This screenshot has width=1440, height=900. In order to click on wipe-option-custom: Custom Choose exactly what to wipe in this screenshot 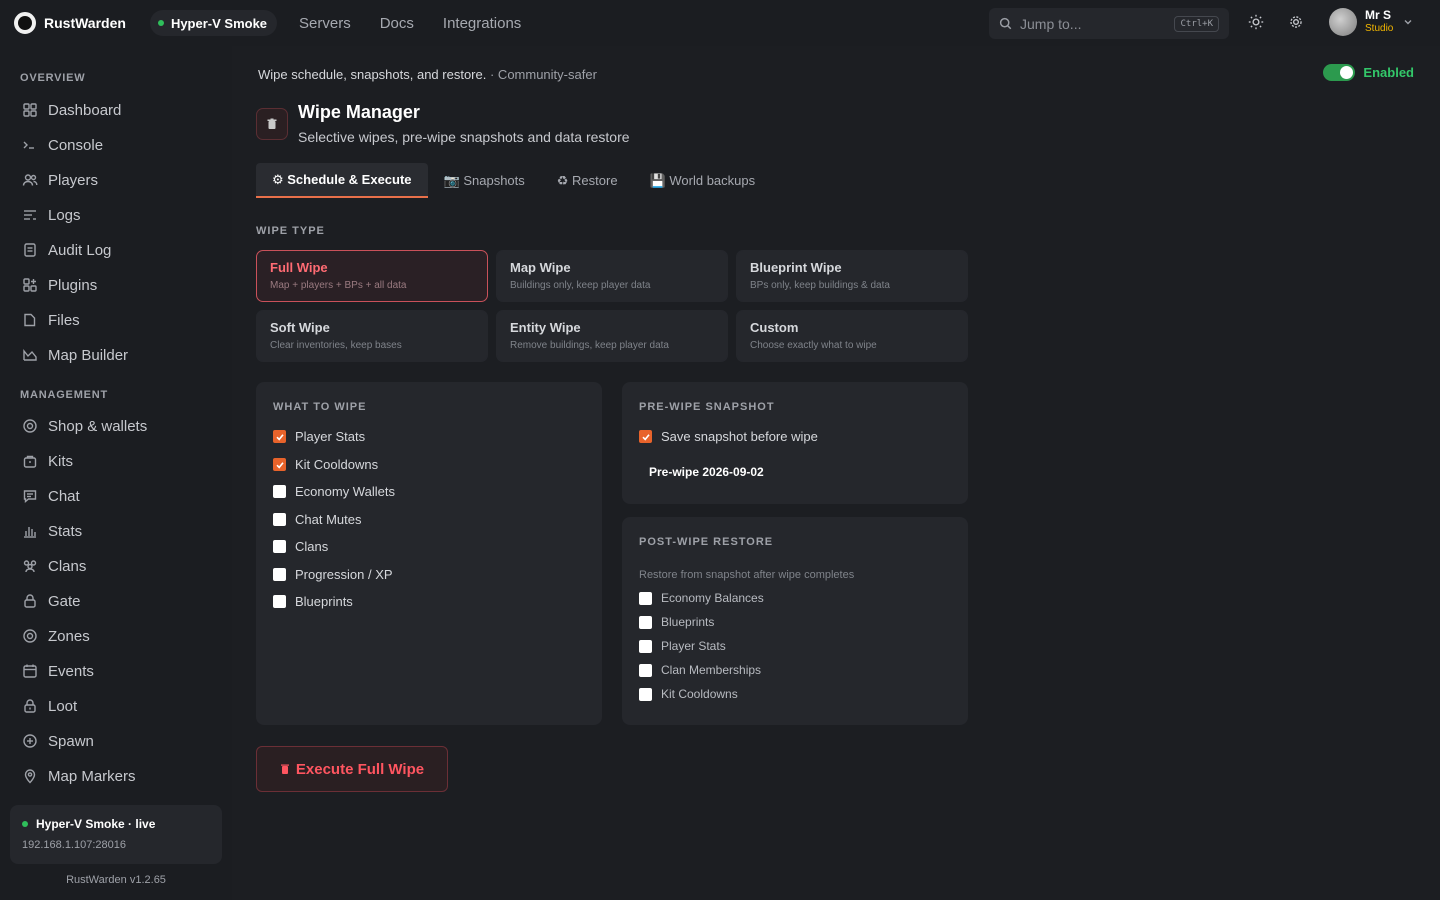, I will do `click(852, 336)`.